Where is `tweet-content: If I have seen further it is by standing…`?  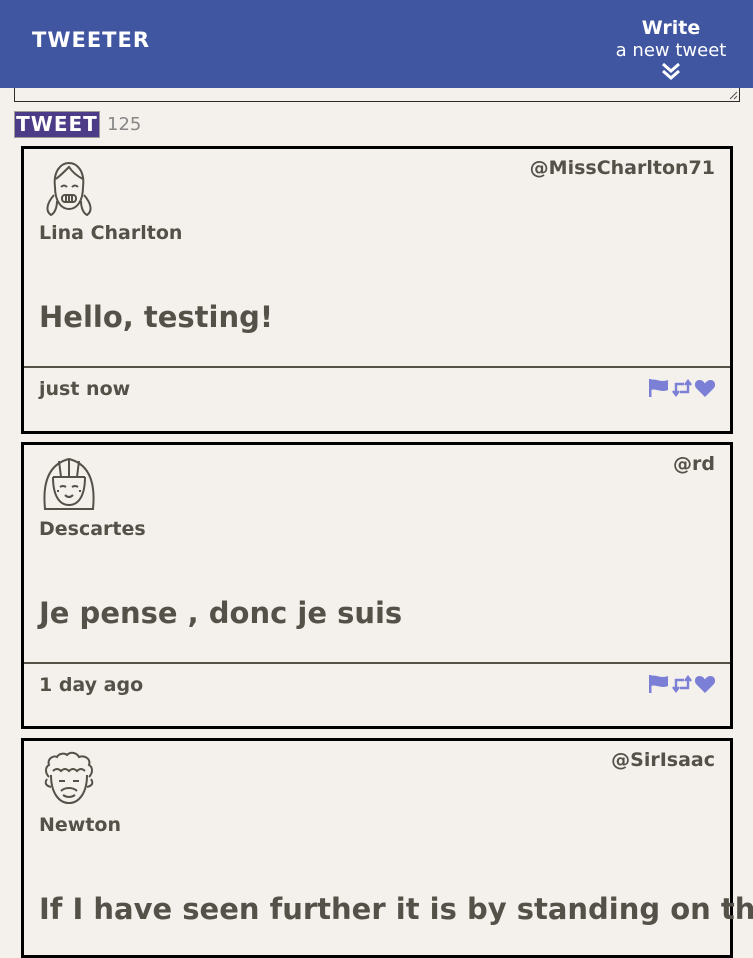 tweet-content: If I have seen further it is by standing… is located at coordinates (396, 909).